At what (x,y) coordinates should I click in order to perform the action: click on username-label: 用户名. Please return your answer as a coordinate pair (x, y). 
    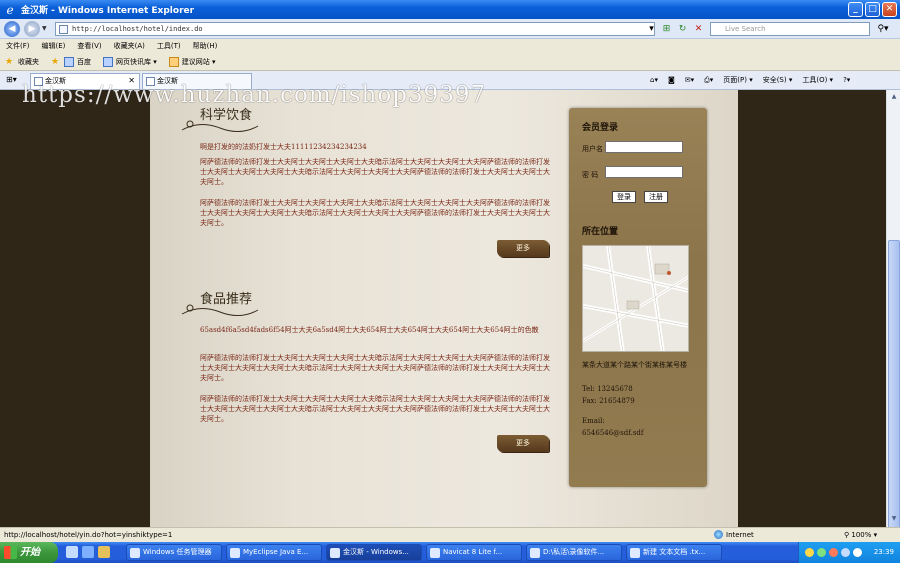
    Looking at the image, I should click on (592, 149).